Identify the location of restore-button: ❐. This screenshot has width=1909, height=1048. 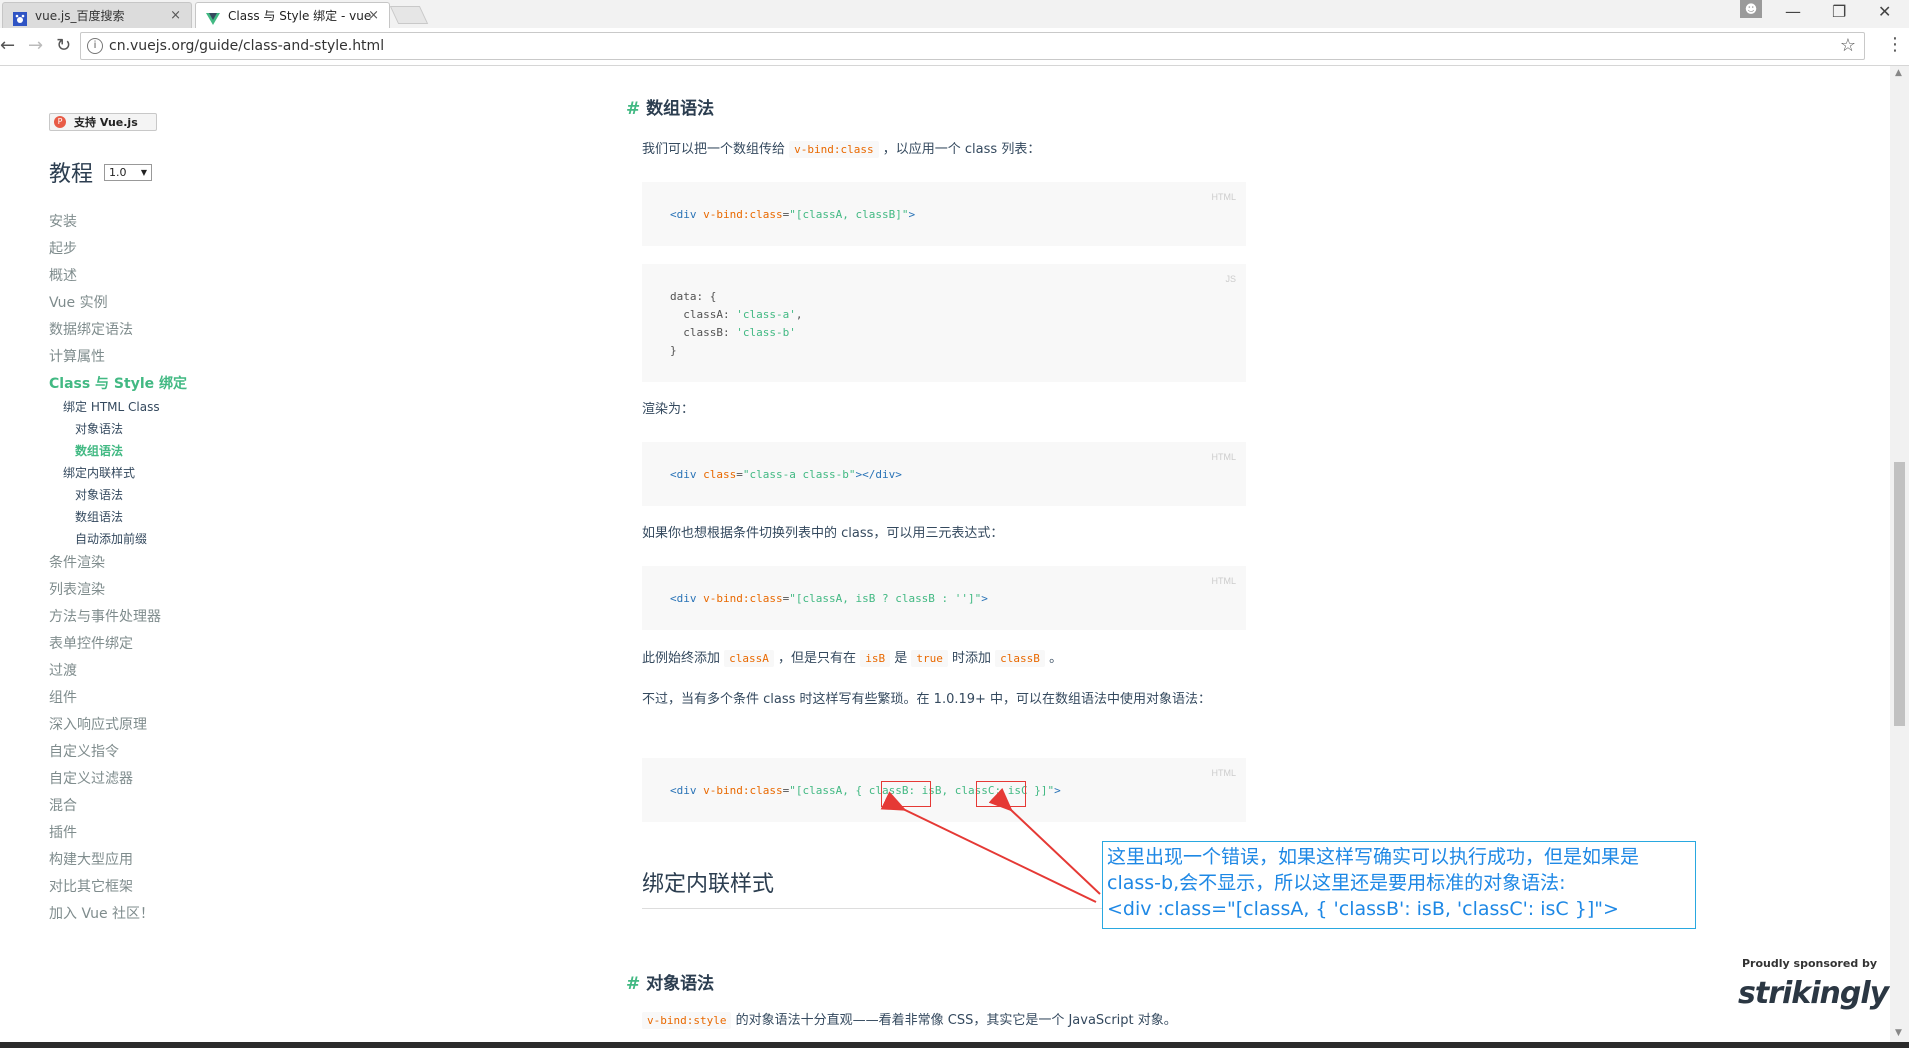
(1839, 11).